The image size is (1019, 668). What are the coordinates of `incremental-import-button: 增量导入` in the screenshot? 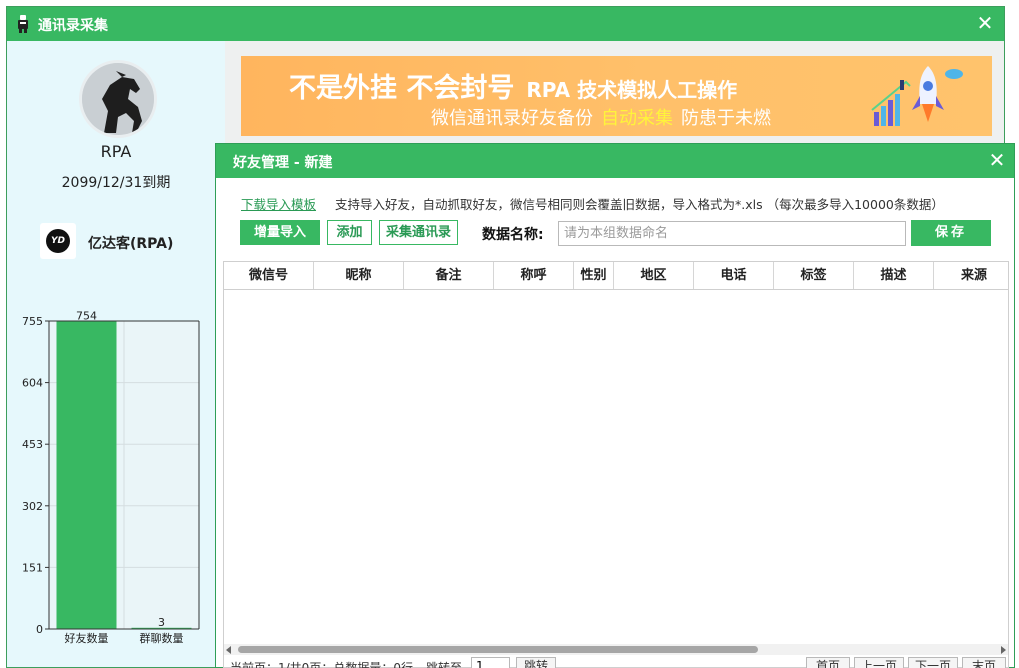 It's located at (280, 232).